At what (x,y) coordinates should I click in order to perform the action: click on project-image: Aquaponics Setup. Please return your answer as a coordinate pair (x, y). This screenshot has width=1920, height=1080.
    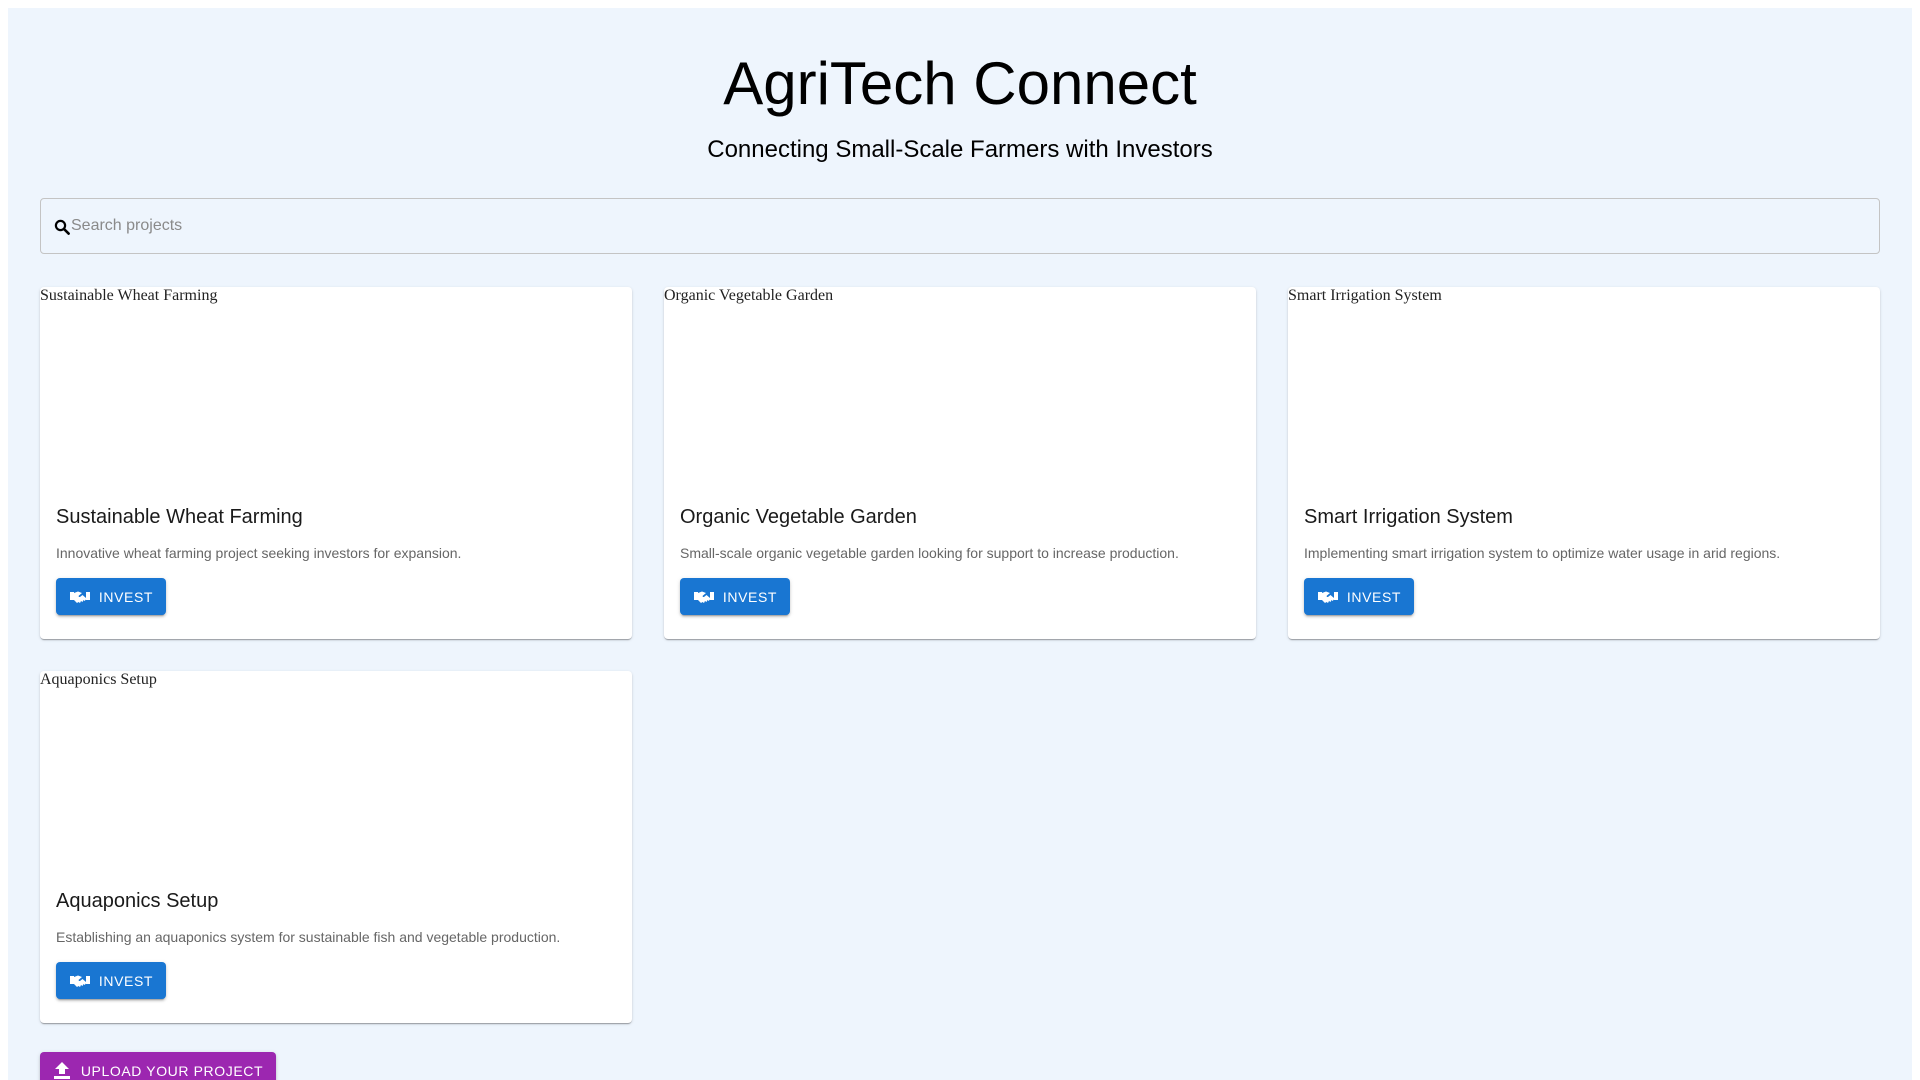
    Looking at the image, I should click on (336, 771).